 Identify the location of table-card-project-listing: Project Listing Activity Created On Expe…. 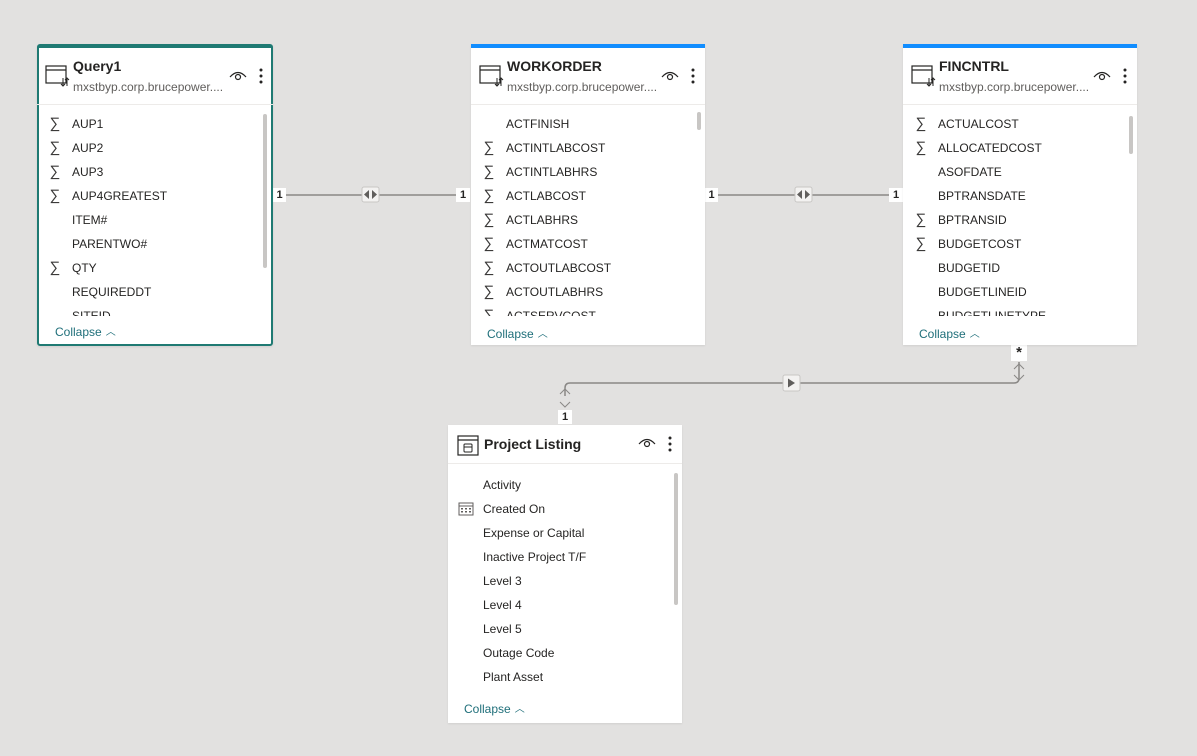
(565, 574).